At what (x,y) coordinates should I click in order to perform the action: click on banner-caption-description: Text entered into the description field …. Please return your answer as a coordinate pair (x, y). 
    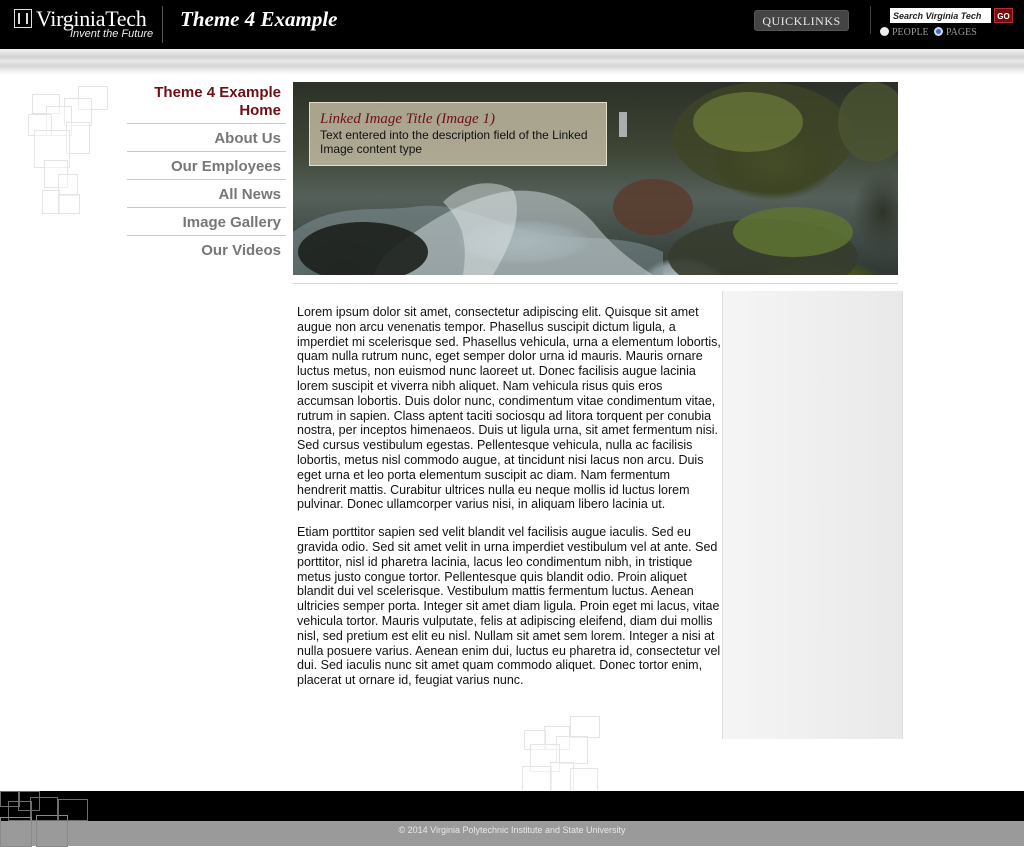
    Looking at the image, I should click on (454, 142).